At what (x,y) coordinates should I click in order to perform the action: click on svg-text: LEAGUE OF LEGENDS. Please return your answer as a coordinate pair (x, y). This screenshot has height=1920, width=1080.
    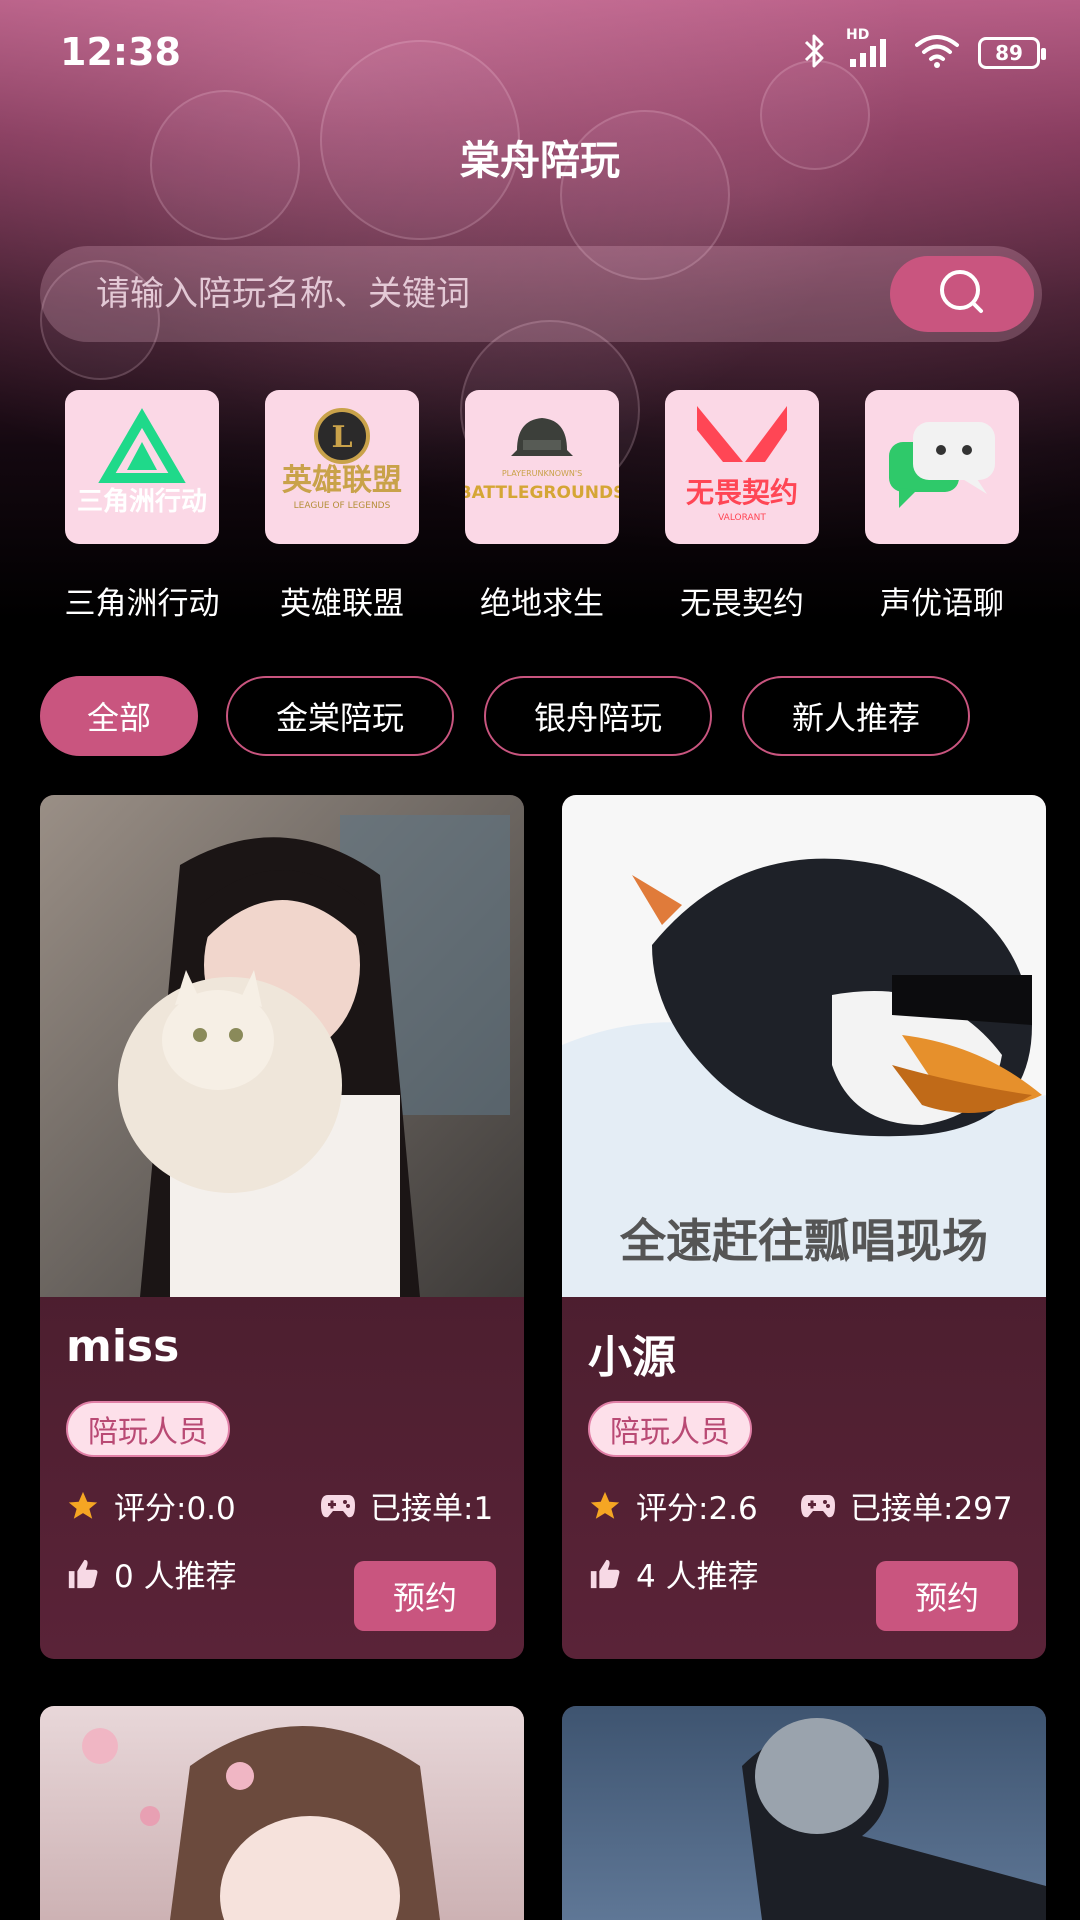
    Looking at the image, I should click on (342, 506).